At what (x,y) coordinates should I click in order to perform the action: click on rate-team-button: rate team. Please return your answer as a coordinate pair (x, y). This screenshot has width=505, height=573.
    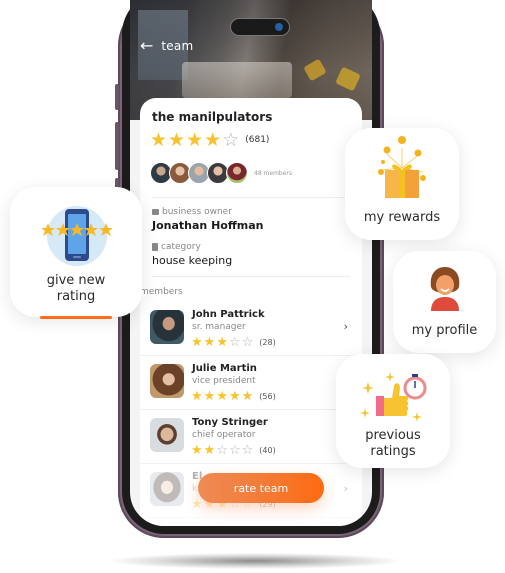
    Looking at the image, I should click on (261, 488).